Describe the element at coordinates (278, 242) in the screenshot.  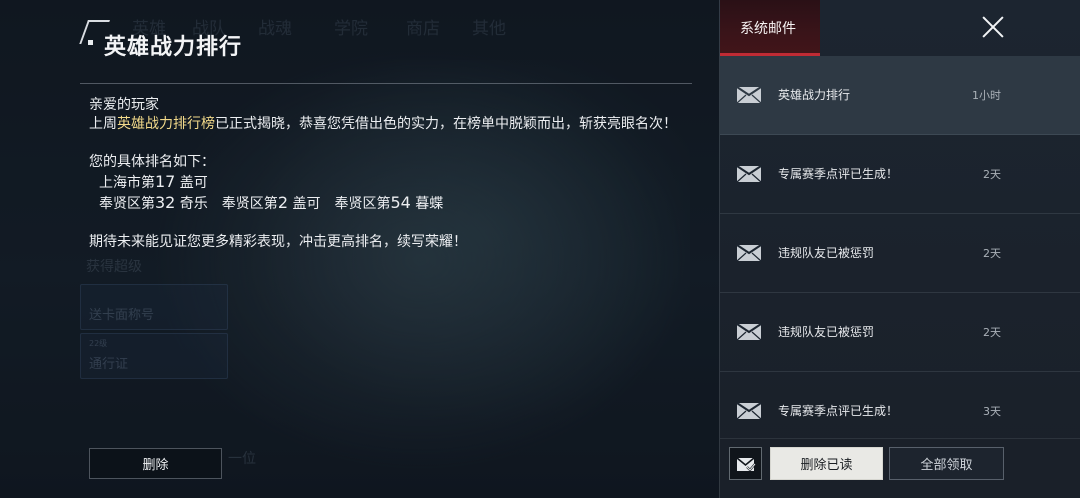
I see `mail-closing: 期待未来能见证您更多精彩表现，冲击更高排名，续写荣耀！` at that location.